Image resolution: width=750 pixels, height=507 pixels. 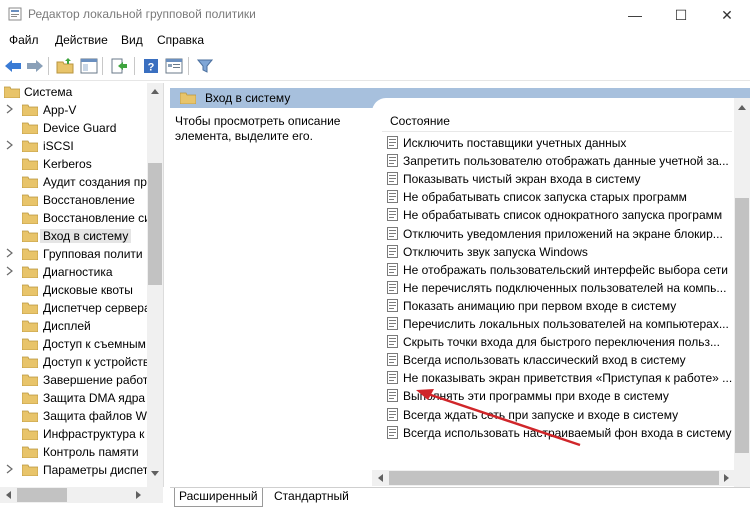 I want to click on policy-setting-icon, so click(x=392, y=161).